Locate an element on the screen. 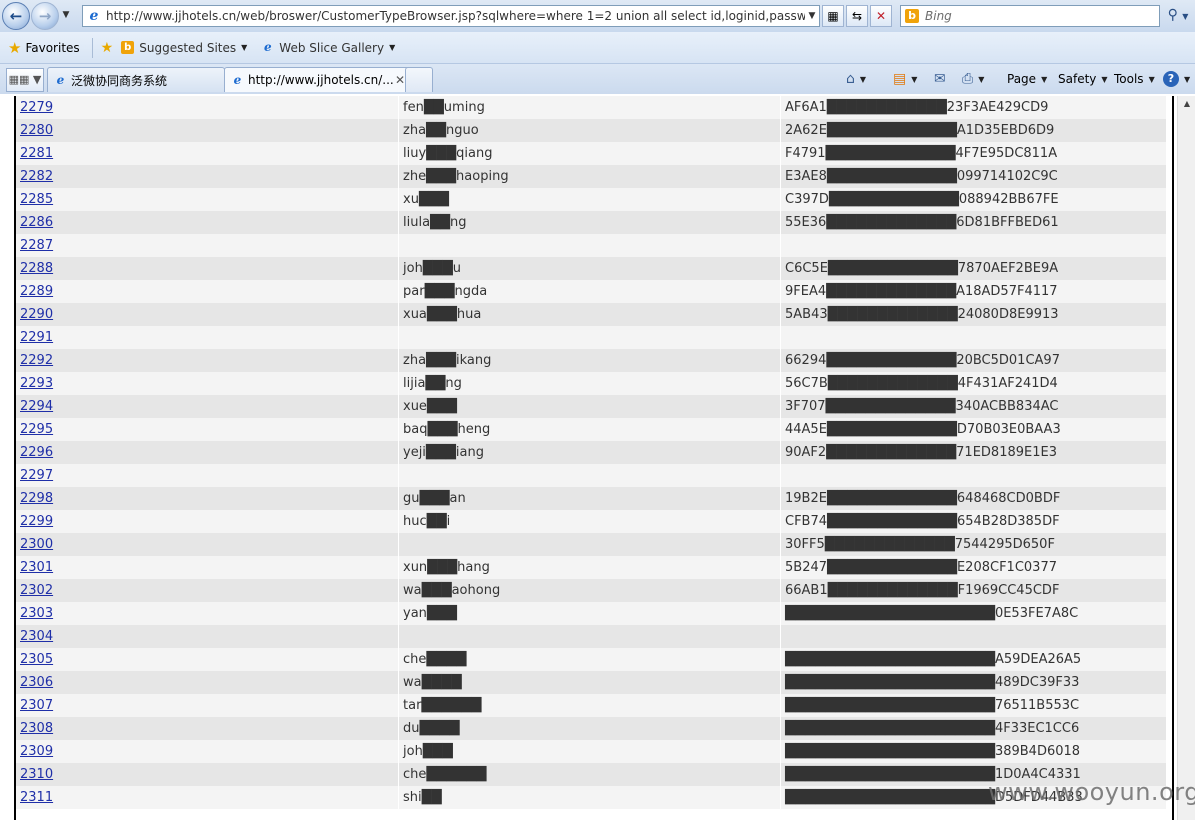 The image size is (1195, 820). id-link: 2288 is located at coordinates (36, 268).